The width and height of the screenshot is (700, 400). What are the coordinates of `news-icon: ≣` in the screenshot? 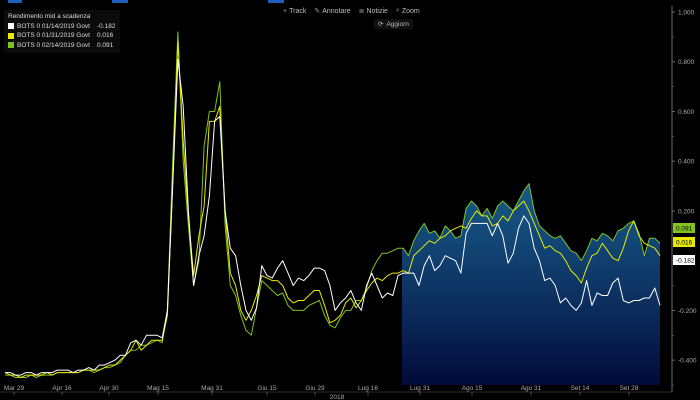 It's located at (361, 11).